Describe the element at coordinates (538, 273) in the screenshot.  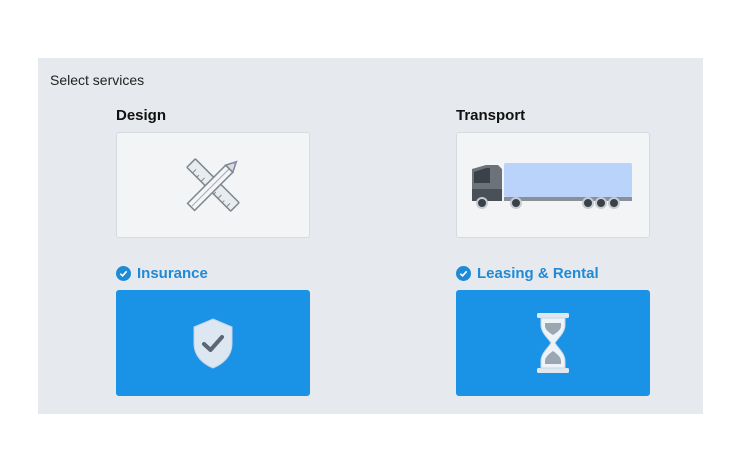
I see `service-label: Leasing & Rental` at that location.